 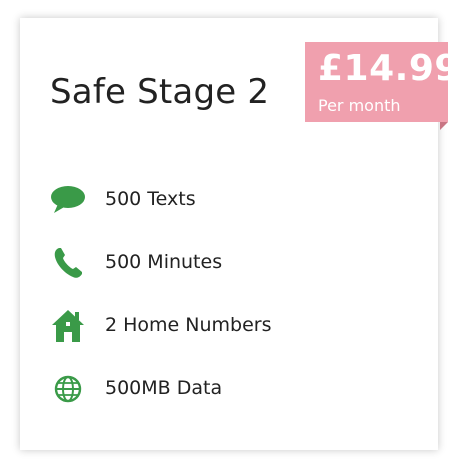 What do you see at coordinates (235, 274) in the screenshot?
I see `feature-item-minutes: 500 Minutes` at bounding box center [235, 274].